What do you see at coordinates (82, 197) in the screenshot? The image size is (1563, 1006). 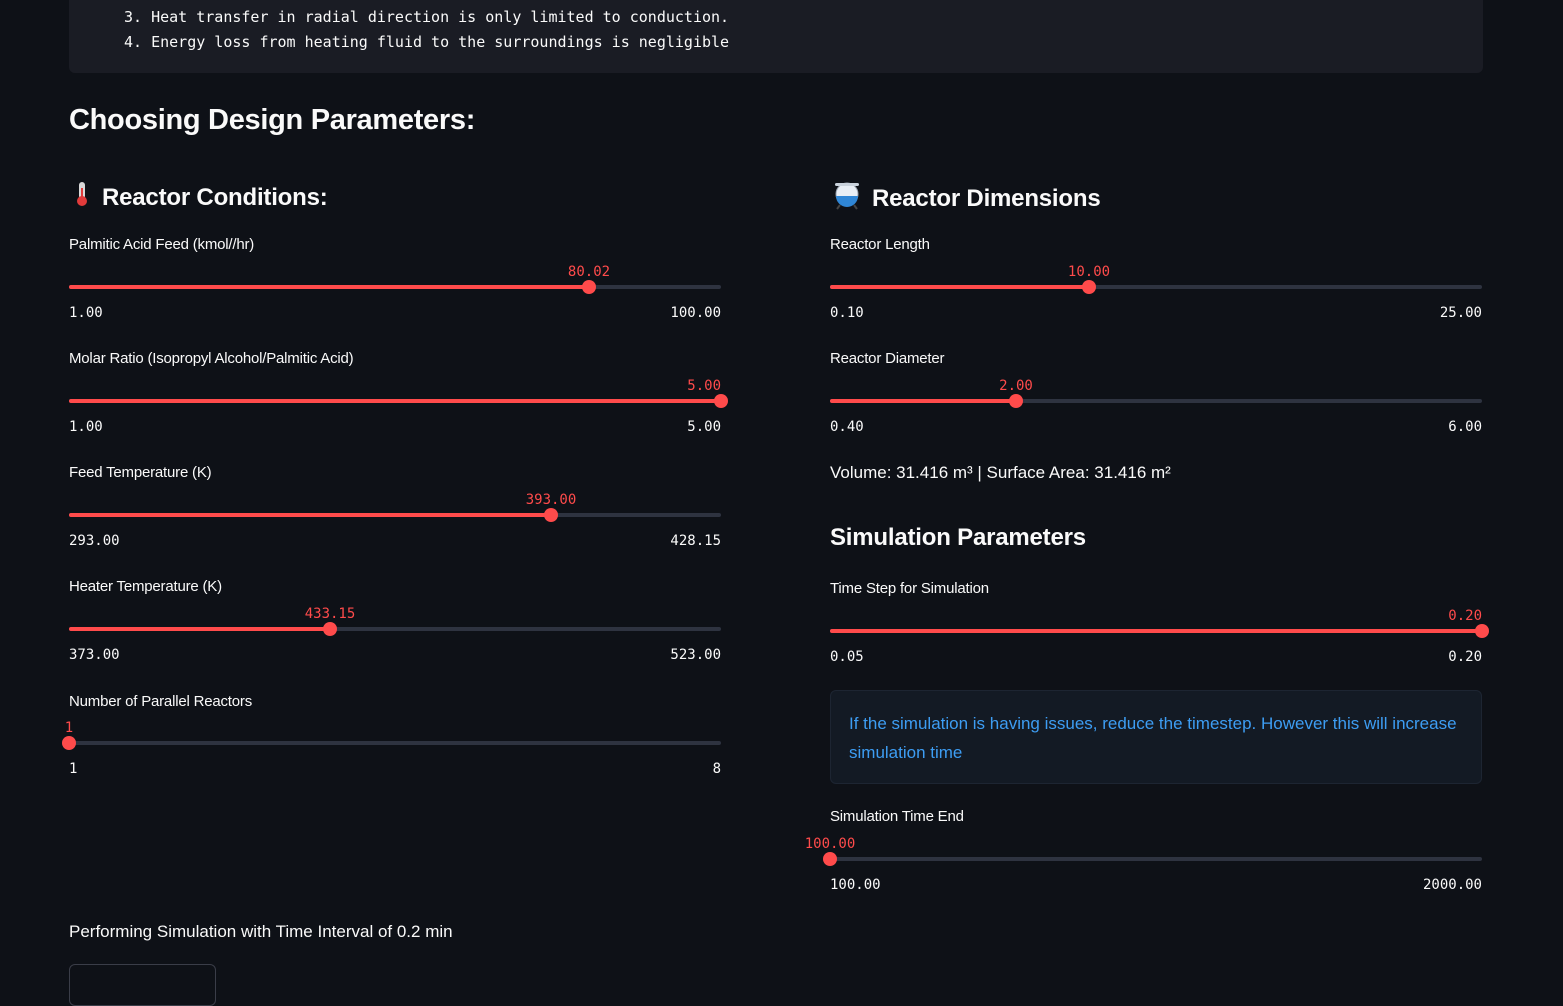 I see `thermometer-icon` at bounding box center [82, 197].